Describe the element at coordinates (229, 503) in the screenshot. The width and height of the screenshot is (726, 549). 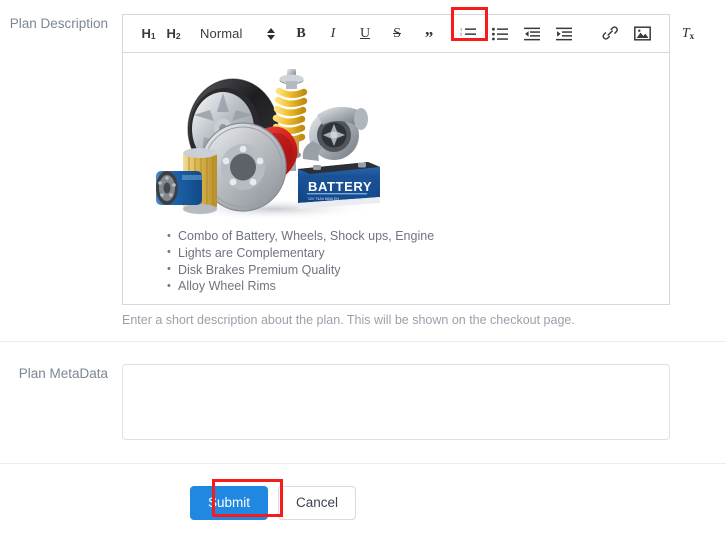
I see `submit-button: Submit` at that location.